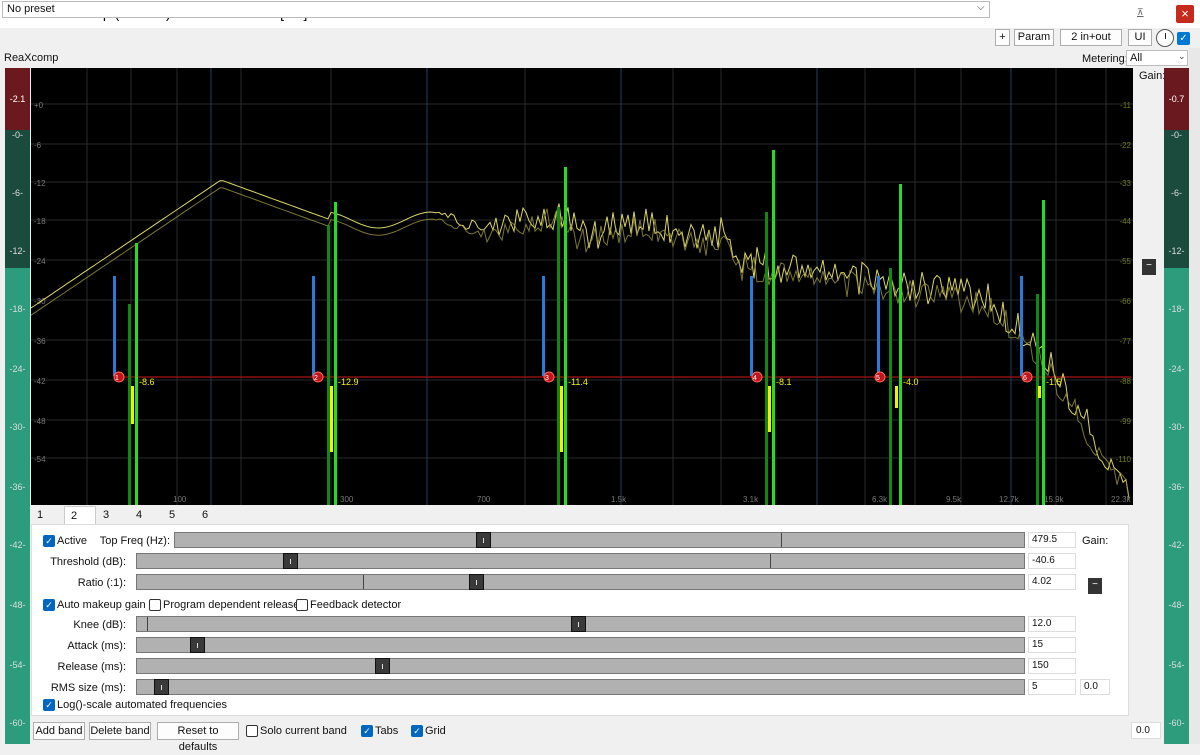 The height and width of the screenshot is (755, 1200). I want to click on left-db-label: -48, so click(40, 421).